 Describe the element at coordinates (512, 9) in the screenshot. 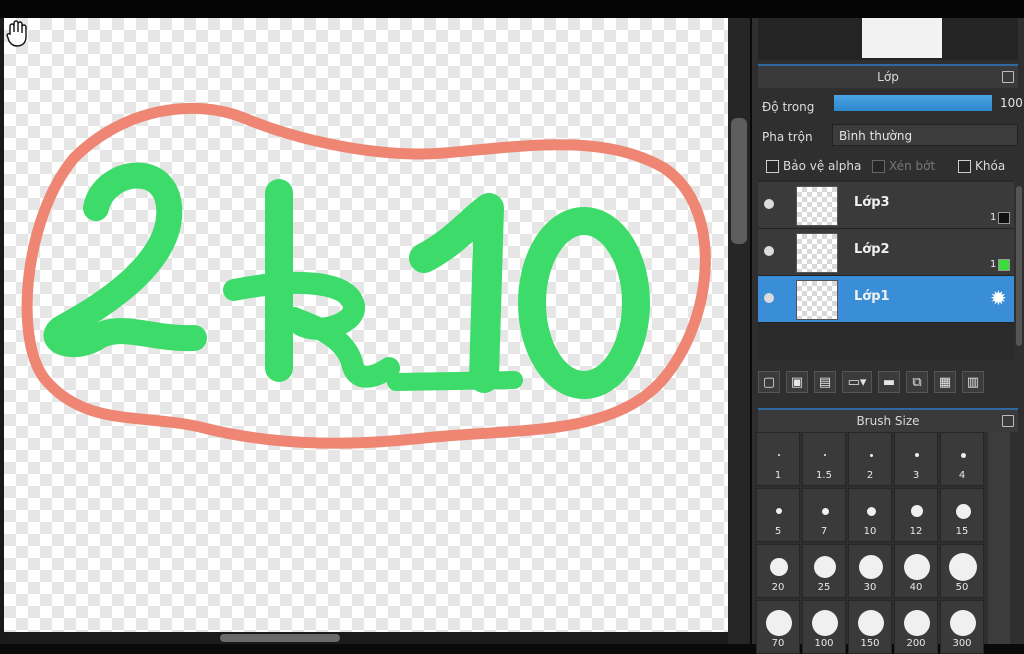

I see `top-bar` at that location.